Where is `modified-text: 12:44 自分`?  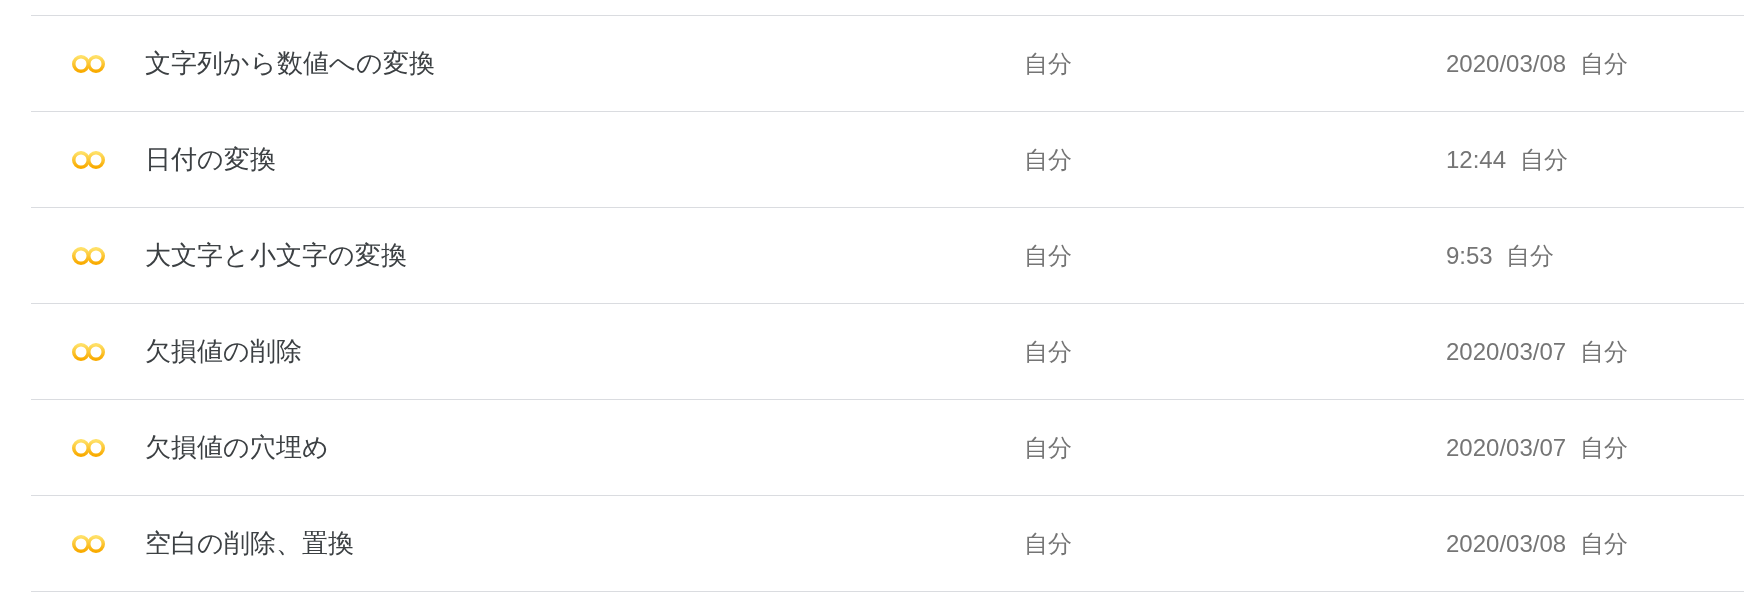 modified-text: 12:44 自分 is located at coordinates (1507, 159).